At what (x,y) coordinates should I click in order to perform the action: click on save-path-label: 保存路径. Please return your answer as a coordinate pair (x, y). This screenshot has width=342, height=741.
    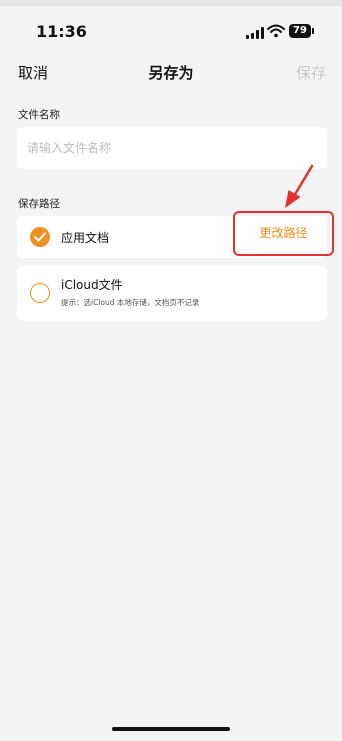
    Looking at the image, I should click on (39, 204).